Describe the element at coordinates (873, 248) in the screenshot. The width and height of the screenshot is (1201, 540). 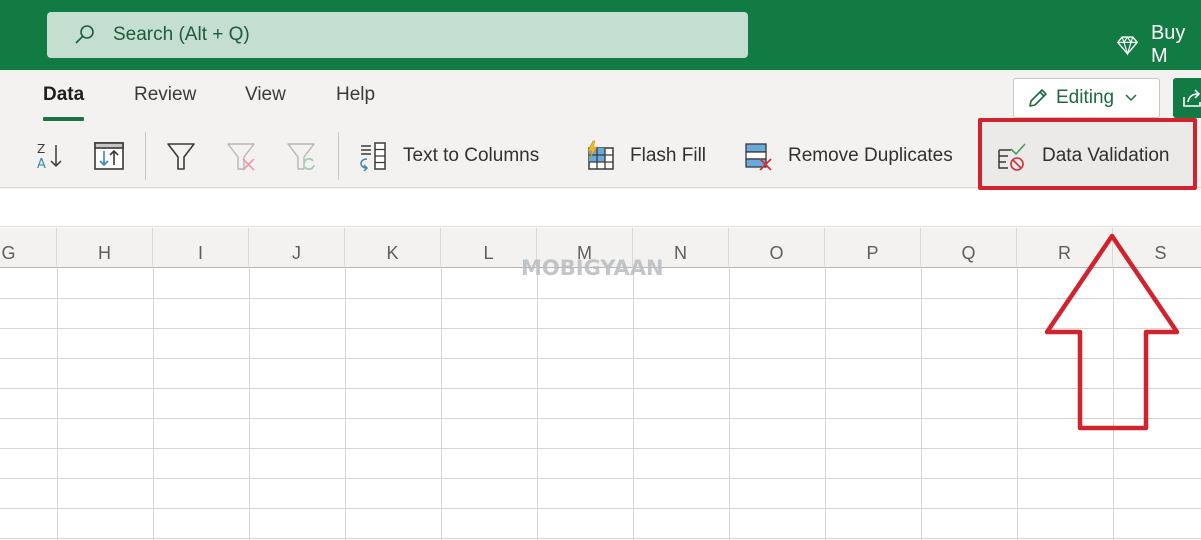
I see `column-header-p: P` at that location.